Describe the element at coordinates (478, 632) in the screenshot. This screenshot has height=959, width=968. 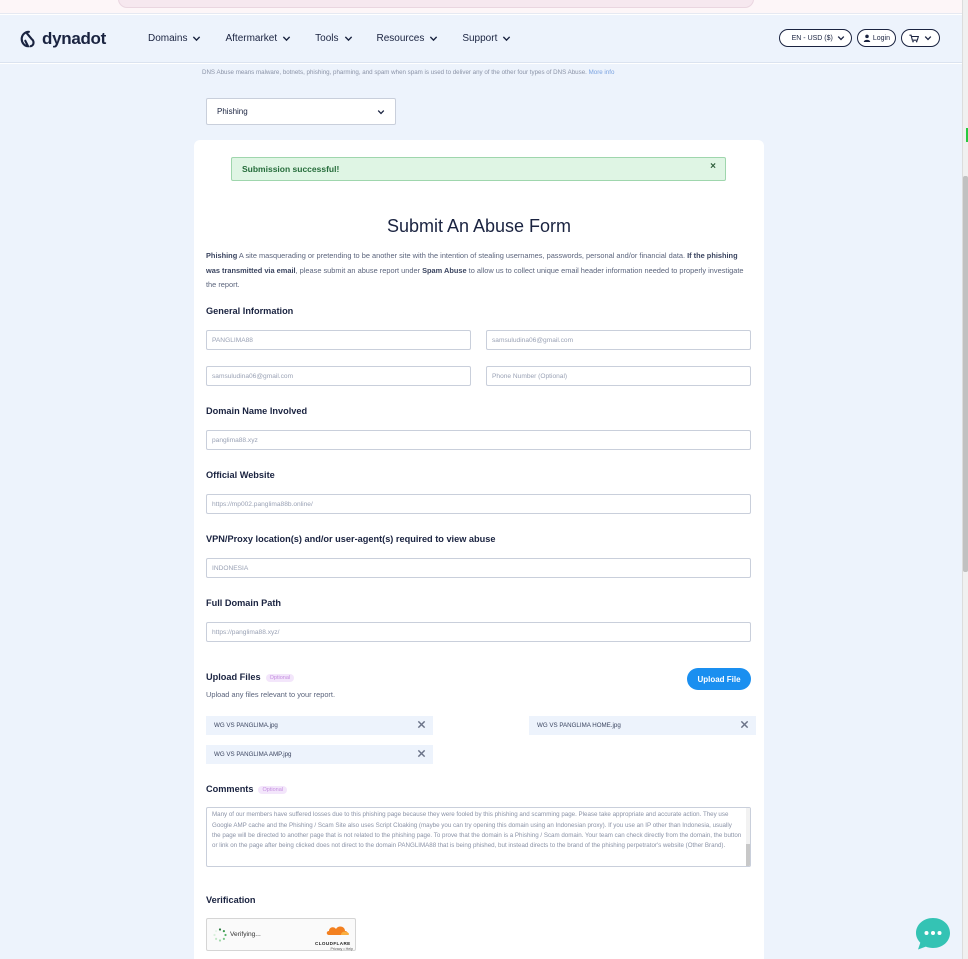
I see `full-path-input: https://panglima88.xyz/` at that location.